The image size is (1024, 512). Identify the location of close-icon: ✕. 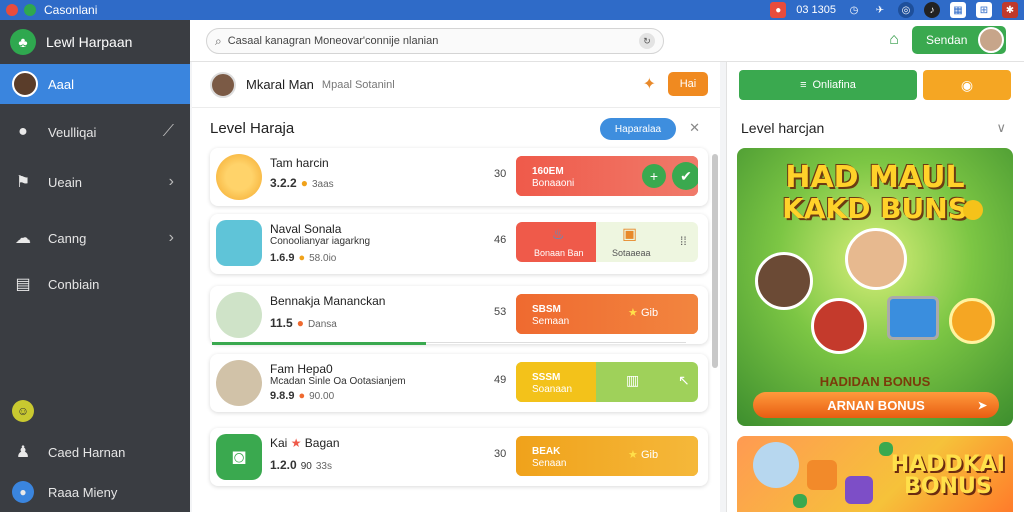
(694, 128).